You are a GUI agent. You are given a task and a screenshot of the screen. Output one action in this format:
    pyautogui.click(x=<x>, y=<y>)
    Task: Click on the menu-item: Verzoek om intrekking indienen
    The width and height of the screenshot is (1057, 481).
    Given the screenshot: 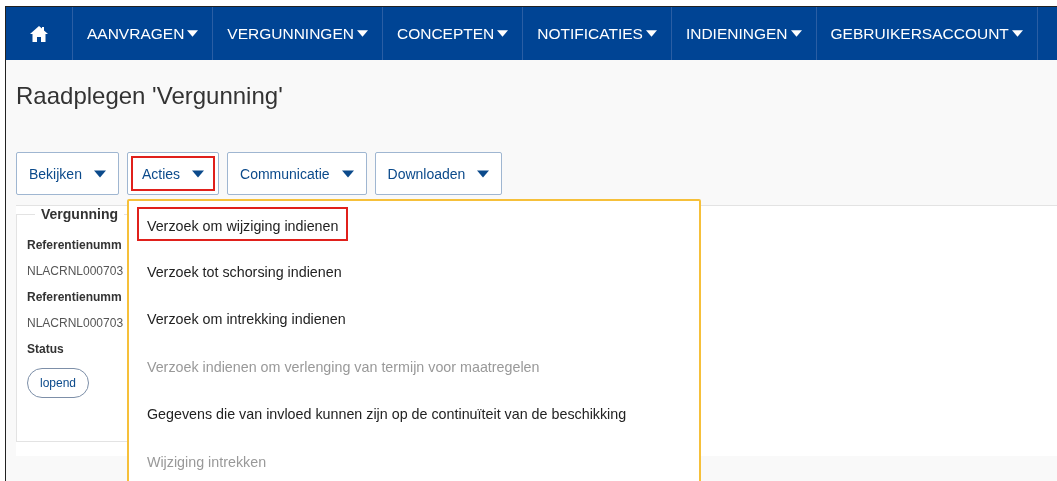 What is the action you would take?
    pyautogui.click(x=246, y=319)
    